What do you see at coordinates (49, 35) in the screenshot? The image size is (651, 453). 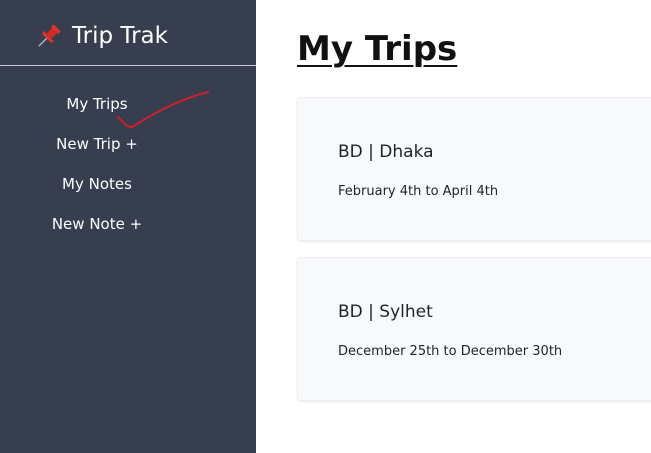 I see `pushpin-icon` at bounding box center [49, 35].